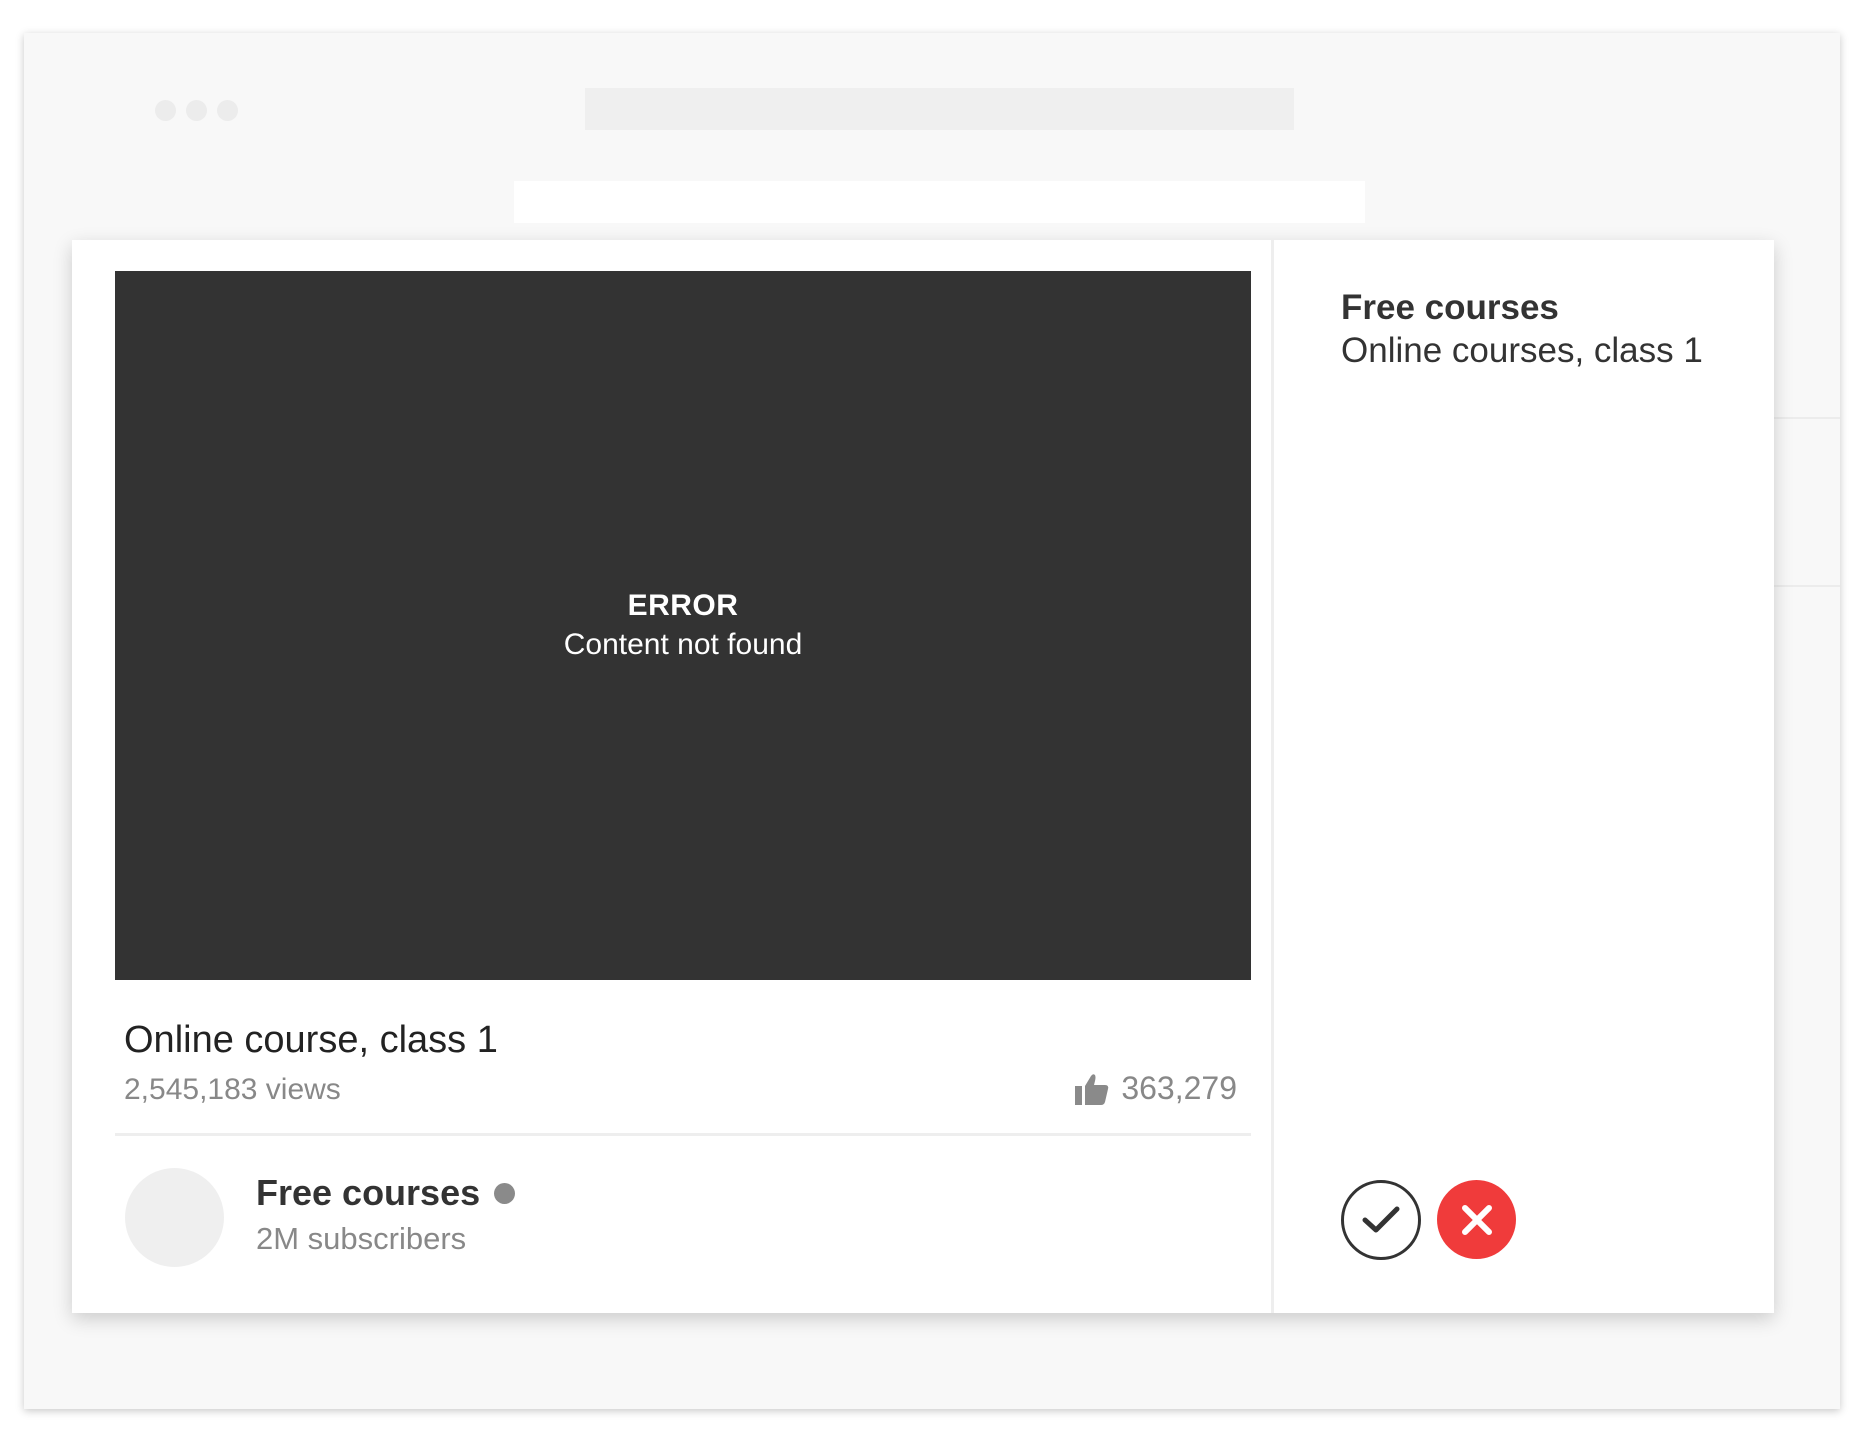  What do you see at coordinates (232, 1089) in the screenshot?
I see `view-count: 2,545,183 views` at bounding box center [232, 1089].